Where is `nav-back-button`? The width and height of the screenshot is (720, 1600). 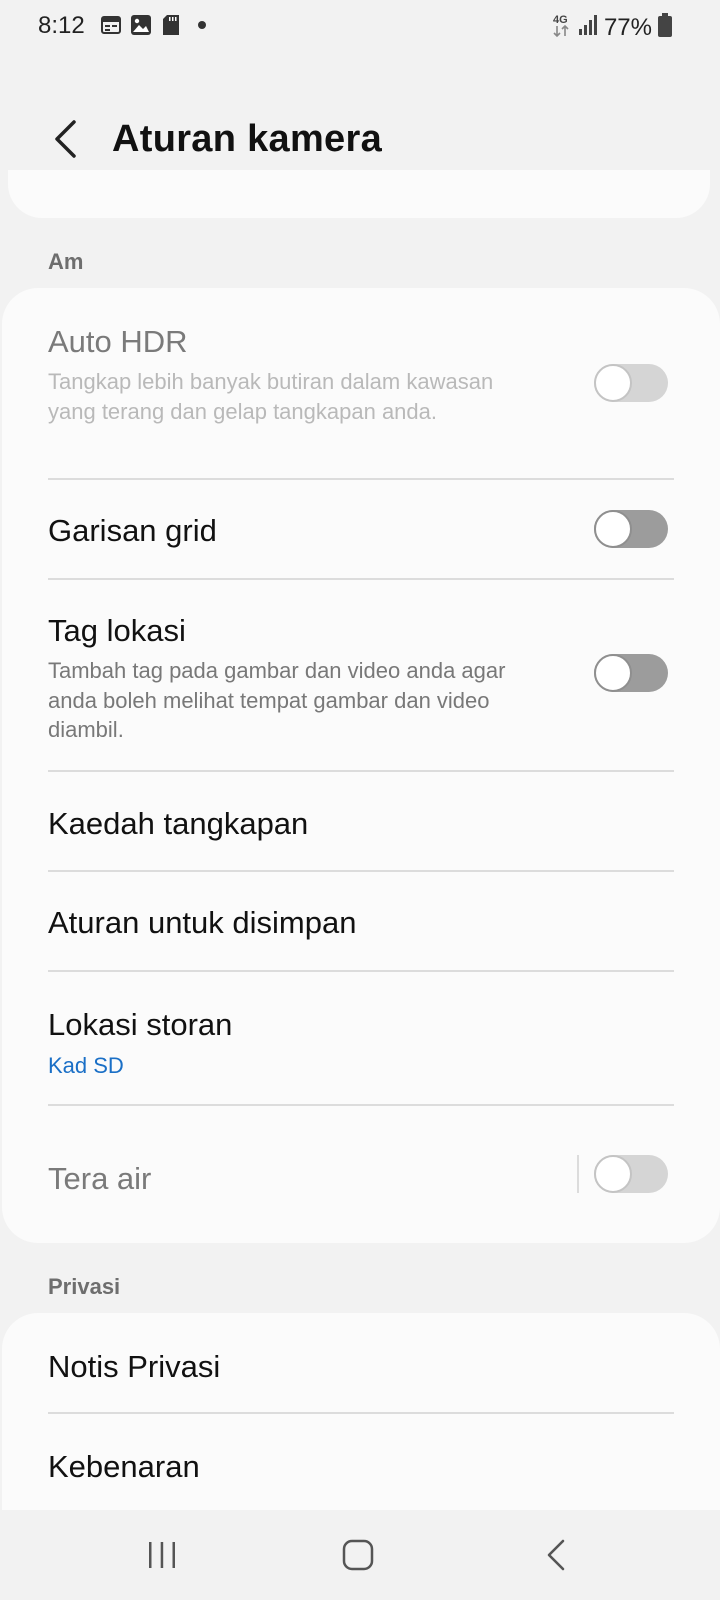
nav-back-button is located at coordinates (556, 1555).